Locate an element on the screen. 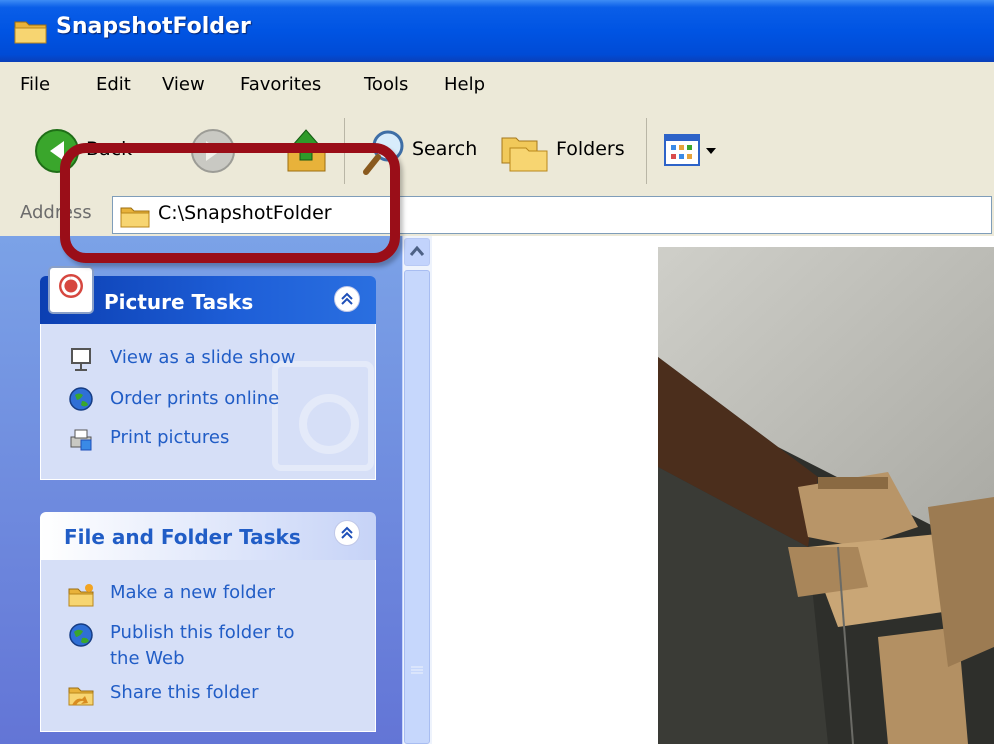 This screenshot has height=744, width=994. title-bar: SnapshotFolder is located at coordinates (497, 31).